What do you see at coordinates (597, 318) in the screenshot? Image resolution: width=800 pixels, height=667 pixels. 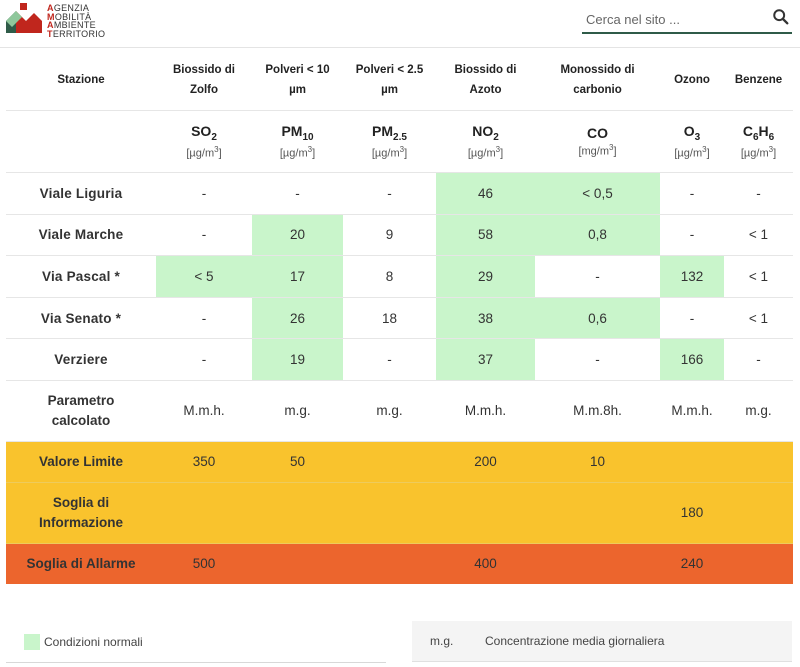 I see `cell-co: 0,6` at bounding box center [597, 318].